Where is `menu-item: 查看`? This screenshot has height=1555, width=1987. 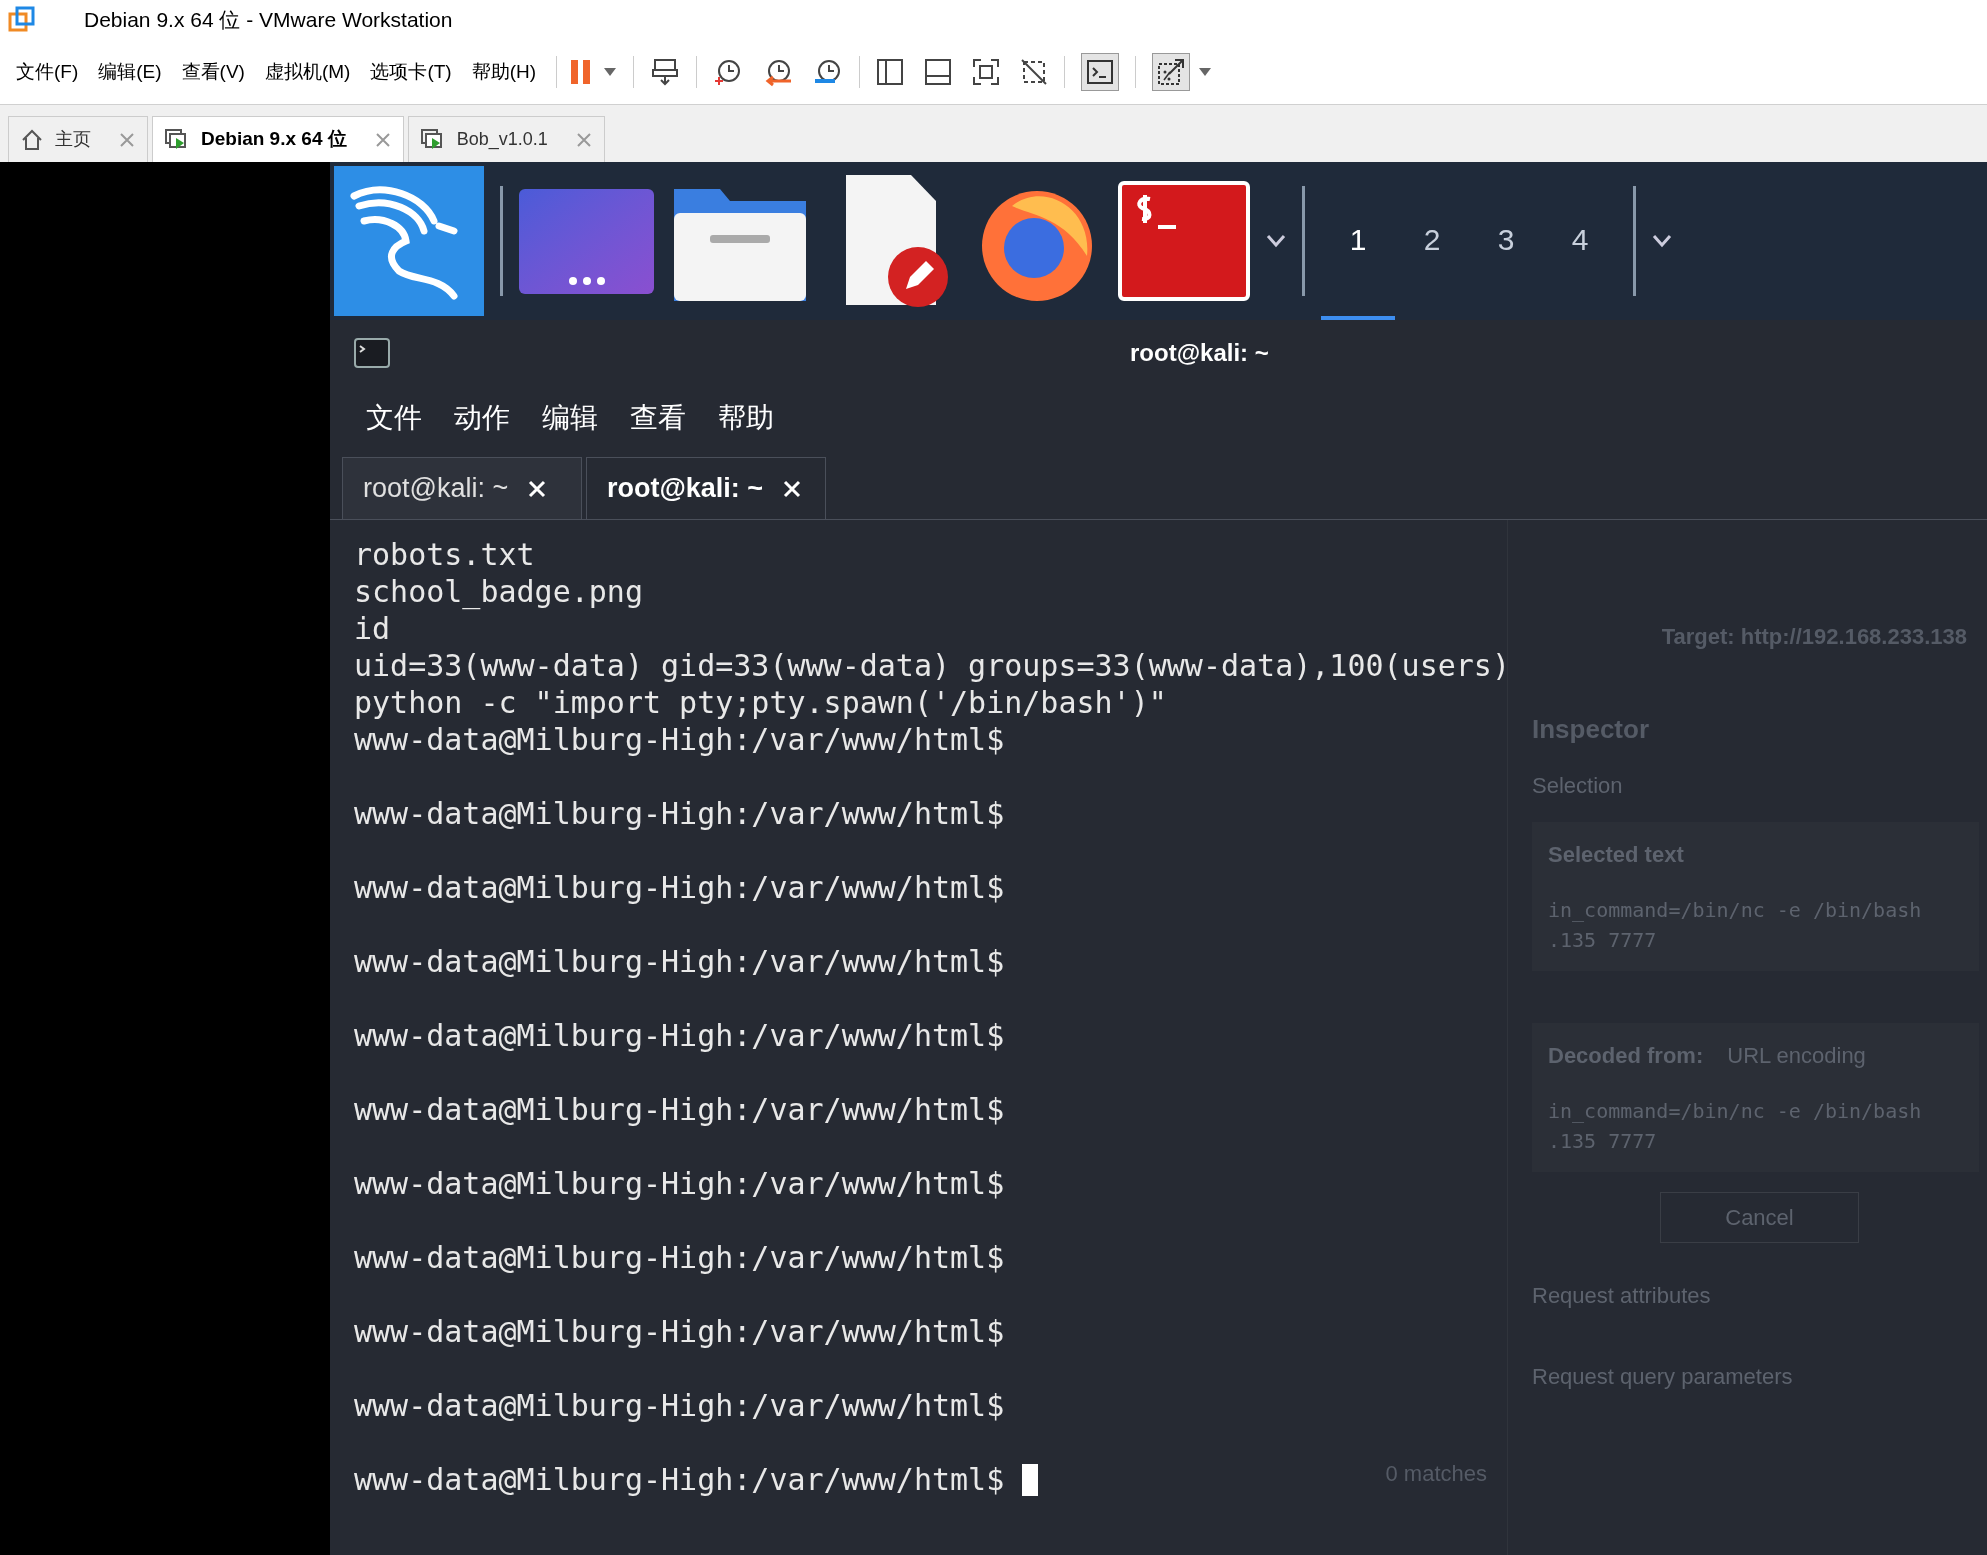
menu-item: 查看 is located at coordinates (658, 418).